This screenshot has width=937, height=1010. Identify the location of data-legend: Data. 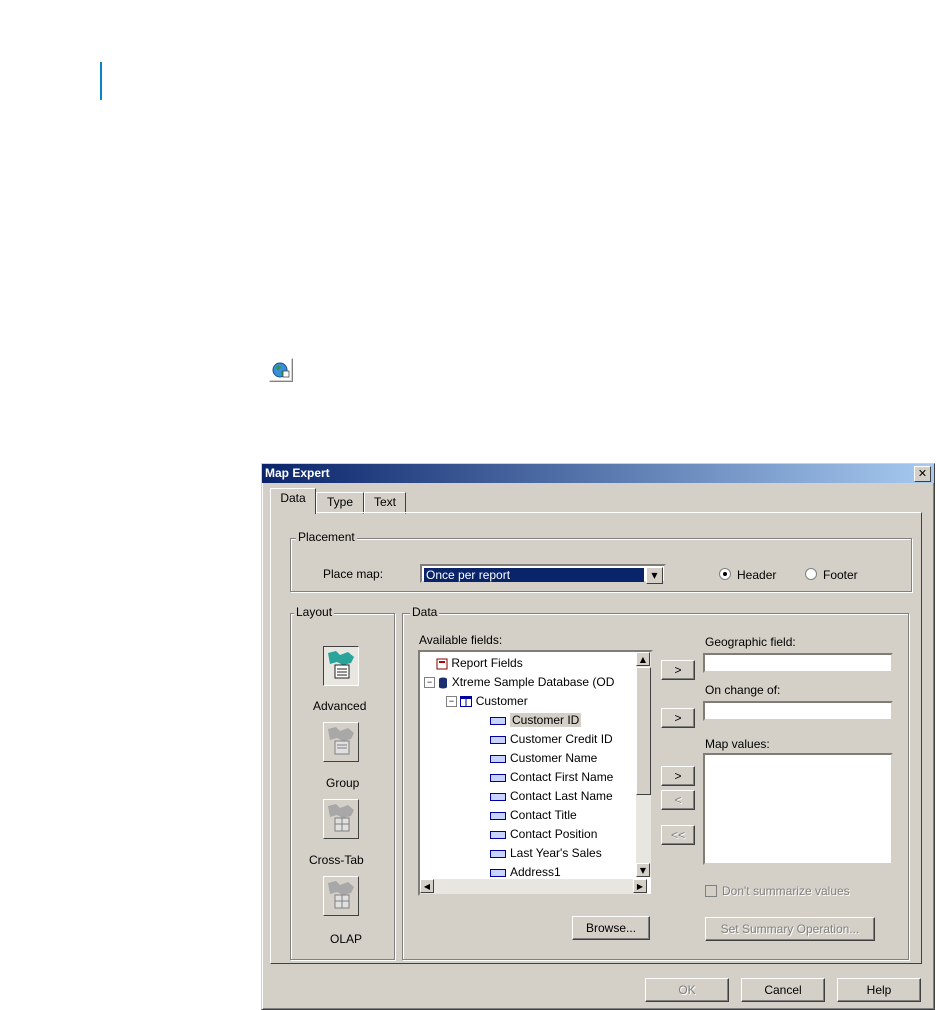
(425, 612).